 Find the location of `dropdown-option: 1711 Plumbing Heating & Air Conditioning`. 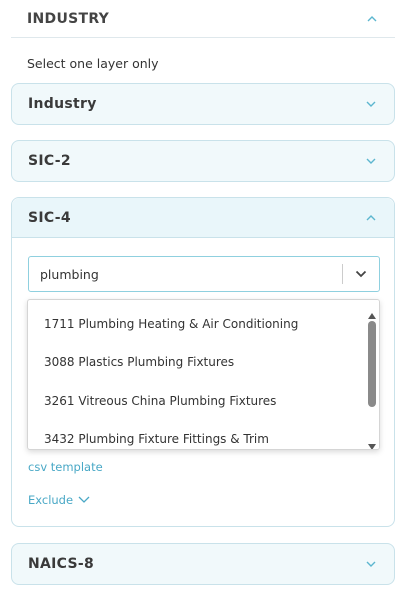

dropdown-option: 1711 Plumbing Heating & Air Conditioning is located at coordinates (197, 324).